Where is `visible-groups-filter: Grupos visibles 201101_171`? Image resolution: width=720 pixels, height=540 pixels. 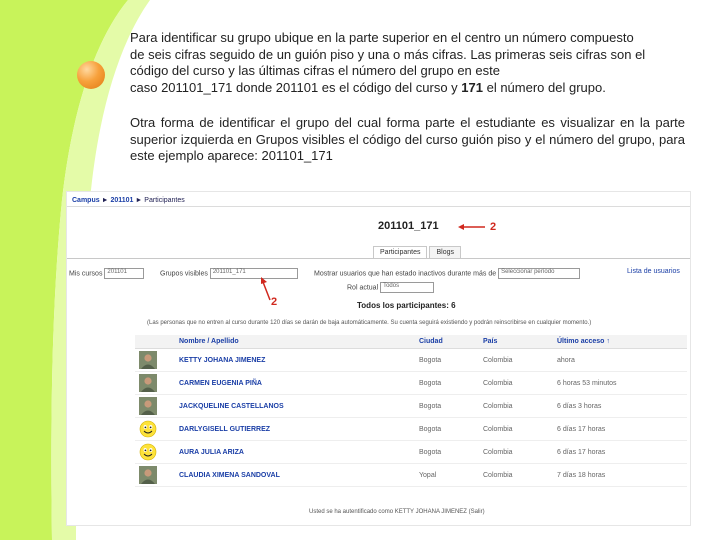
visible-groups-filter: Grupos visibles 201101_171 is located at coordinates (229, 273).